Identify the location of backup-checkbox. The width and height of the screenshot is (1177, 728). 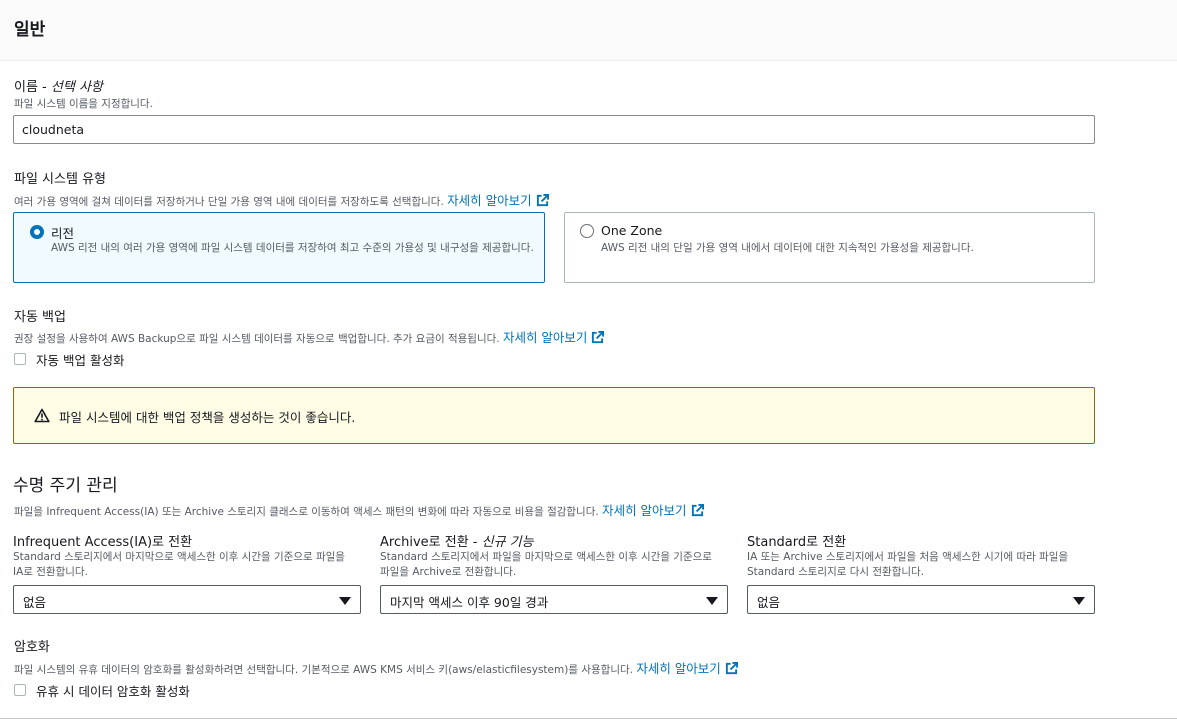
(20, 359).